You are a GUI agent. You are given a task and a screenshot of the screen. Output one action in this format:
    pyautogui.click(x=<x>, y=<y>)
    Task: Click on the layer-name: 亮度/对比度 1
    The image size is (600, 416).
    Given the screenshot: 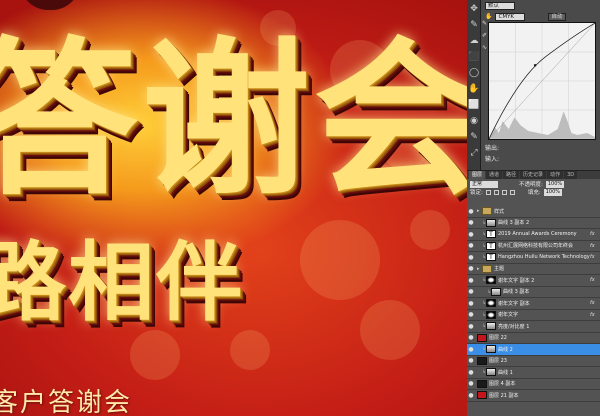 What is the action you would take?
    pyautogui.click(x=514, y=326)
    